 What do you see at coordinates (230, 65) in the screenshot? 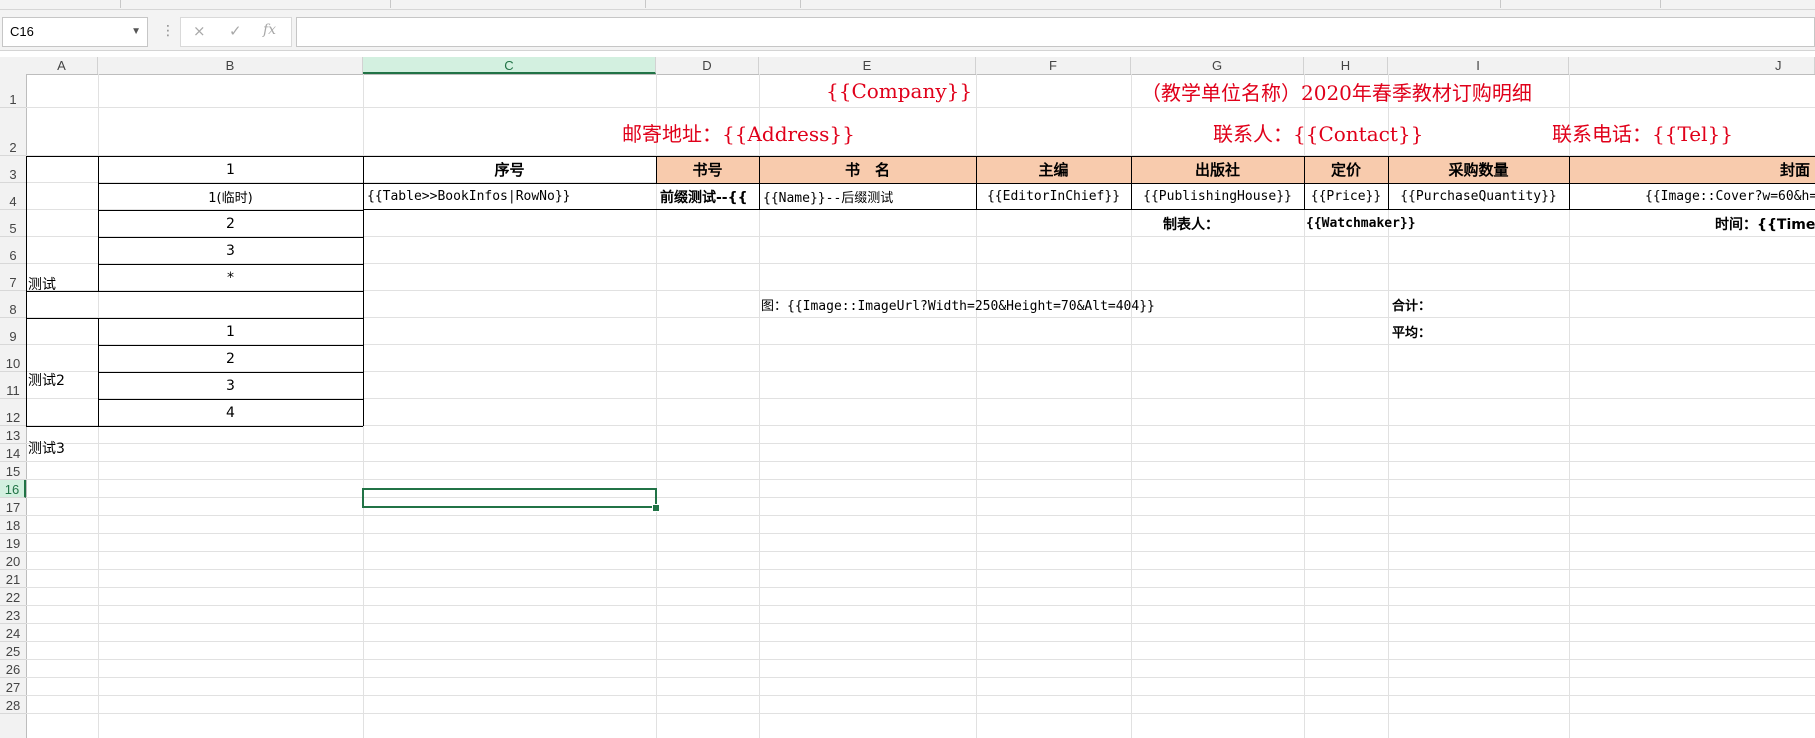
I see `column-header-b: B` at bounding box center [230, 65].